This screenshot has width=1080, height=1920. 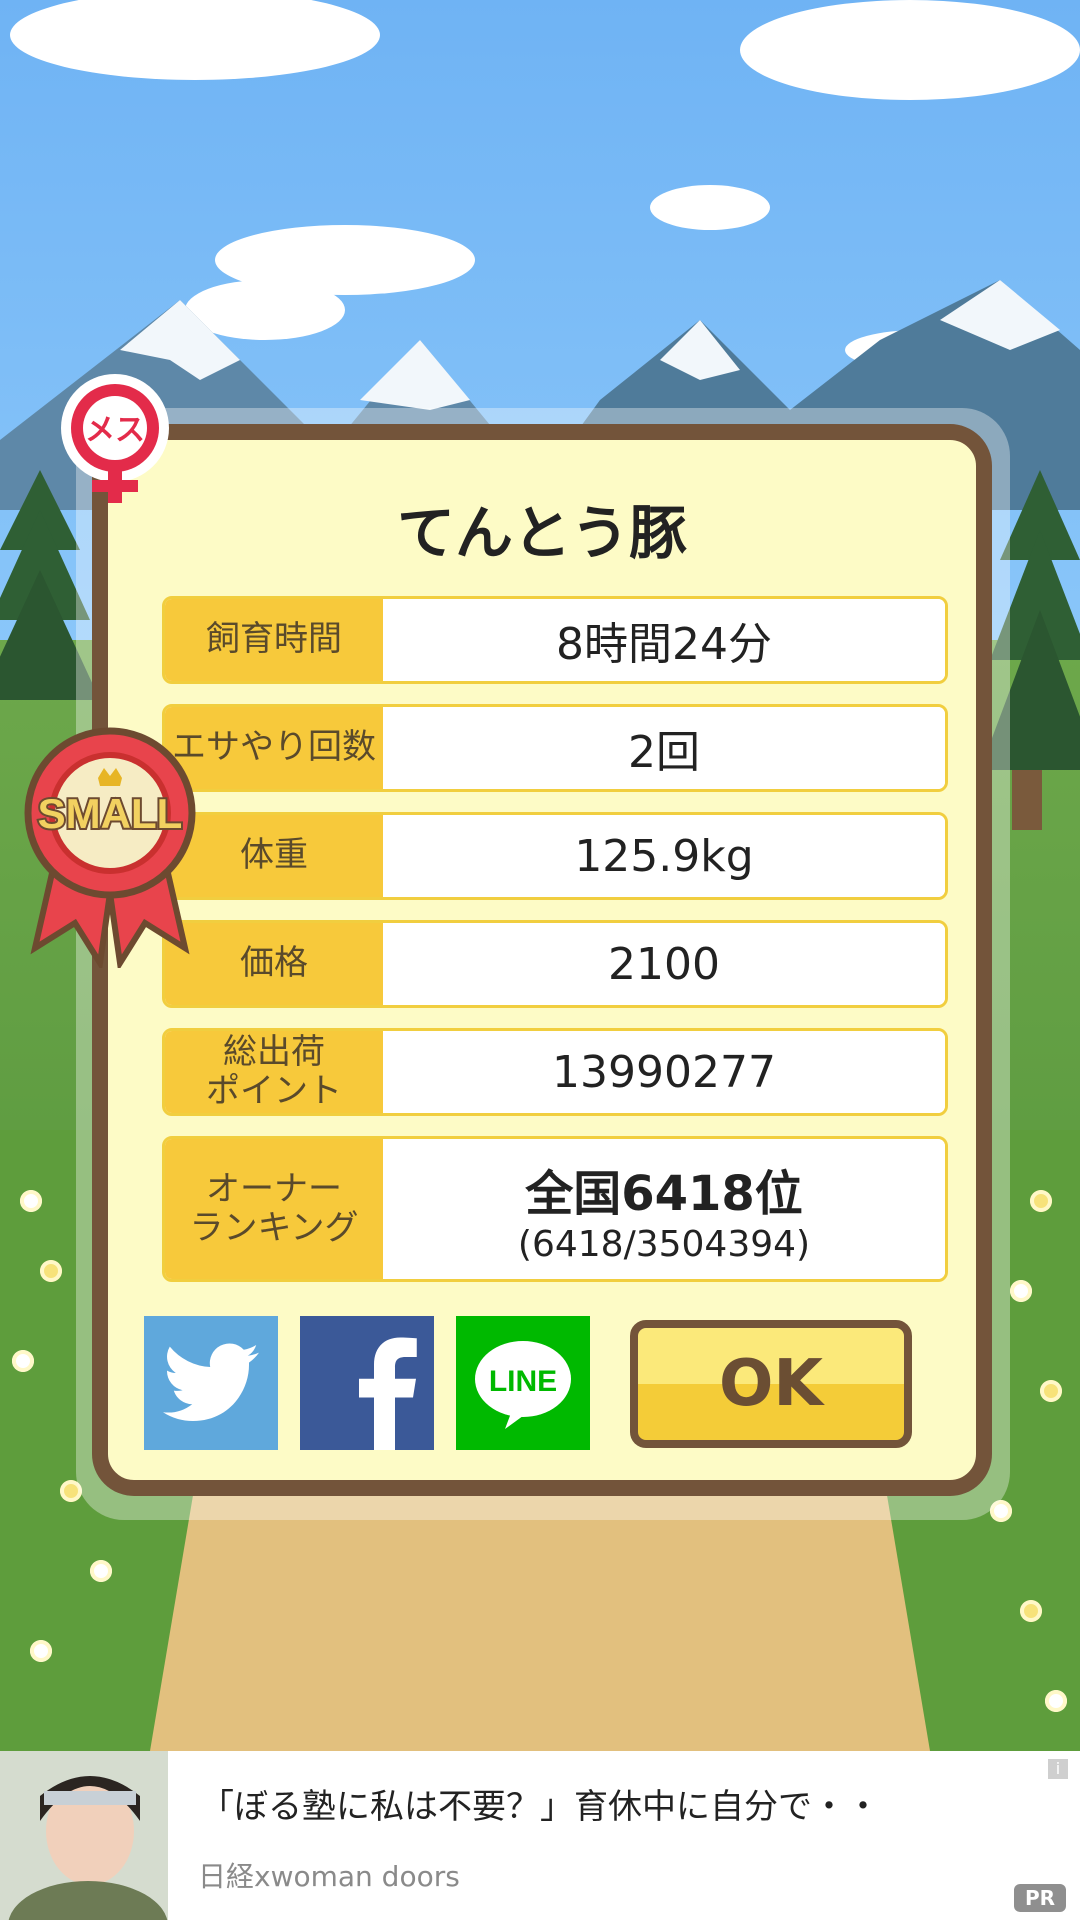 I want to click on twitter-bird-icon, so click(x=211, y=1382).